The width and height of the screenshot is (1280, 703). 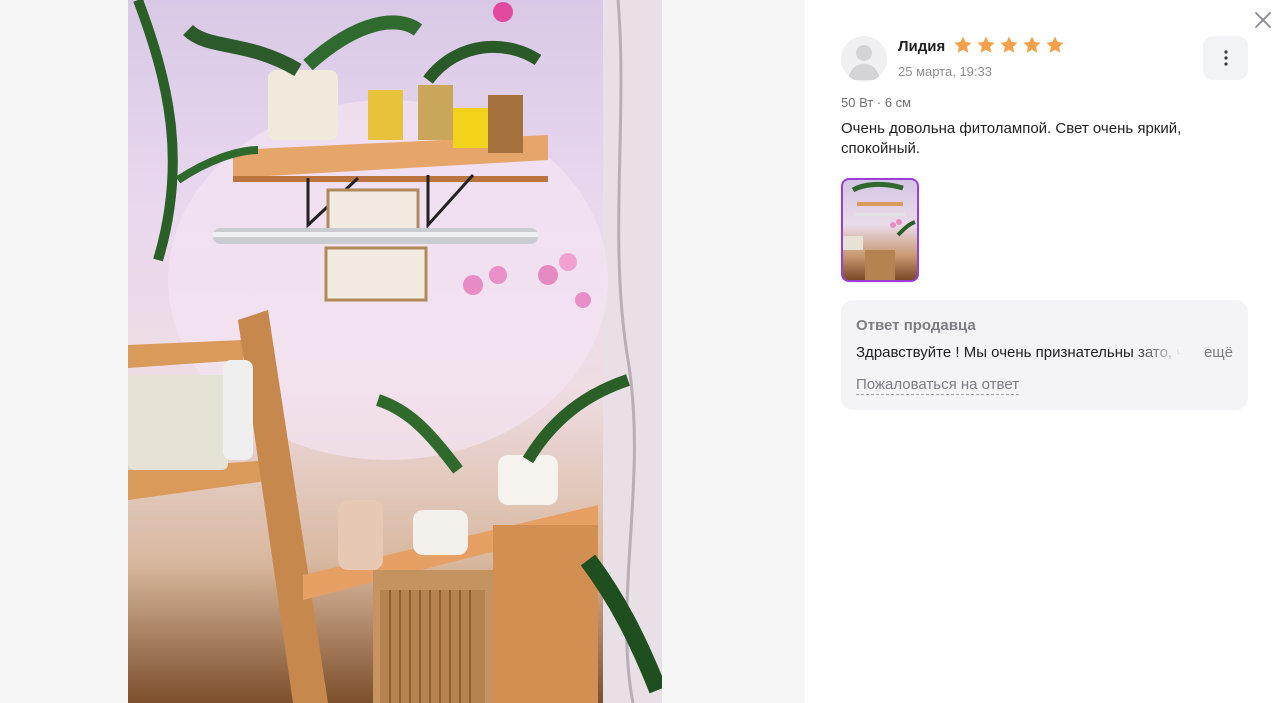 What do you see at coordinates (916, 325) in the screenshot?
I see `seller-reply-title: Ответ продавца` at bounding box center [916, 325].